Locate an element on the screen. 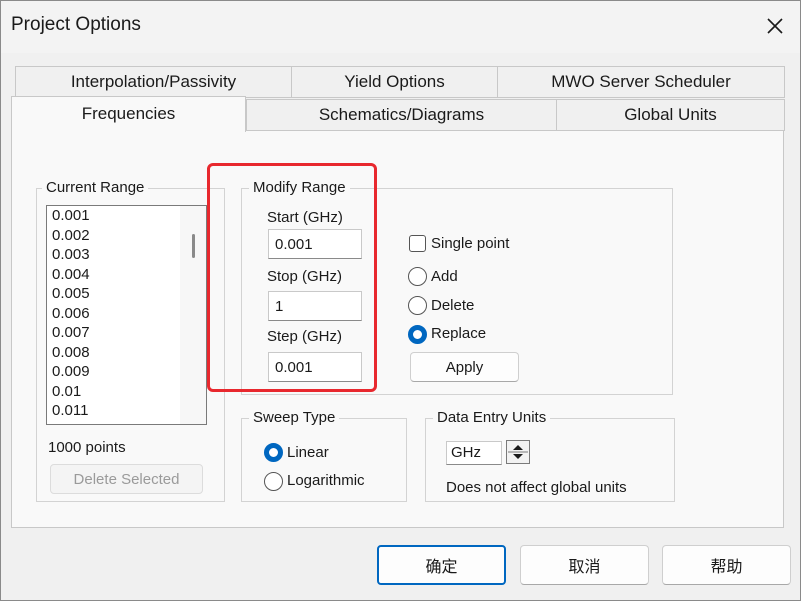  tab-global-units: Global Units is located at coordinates (670, 115).